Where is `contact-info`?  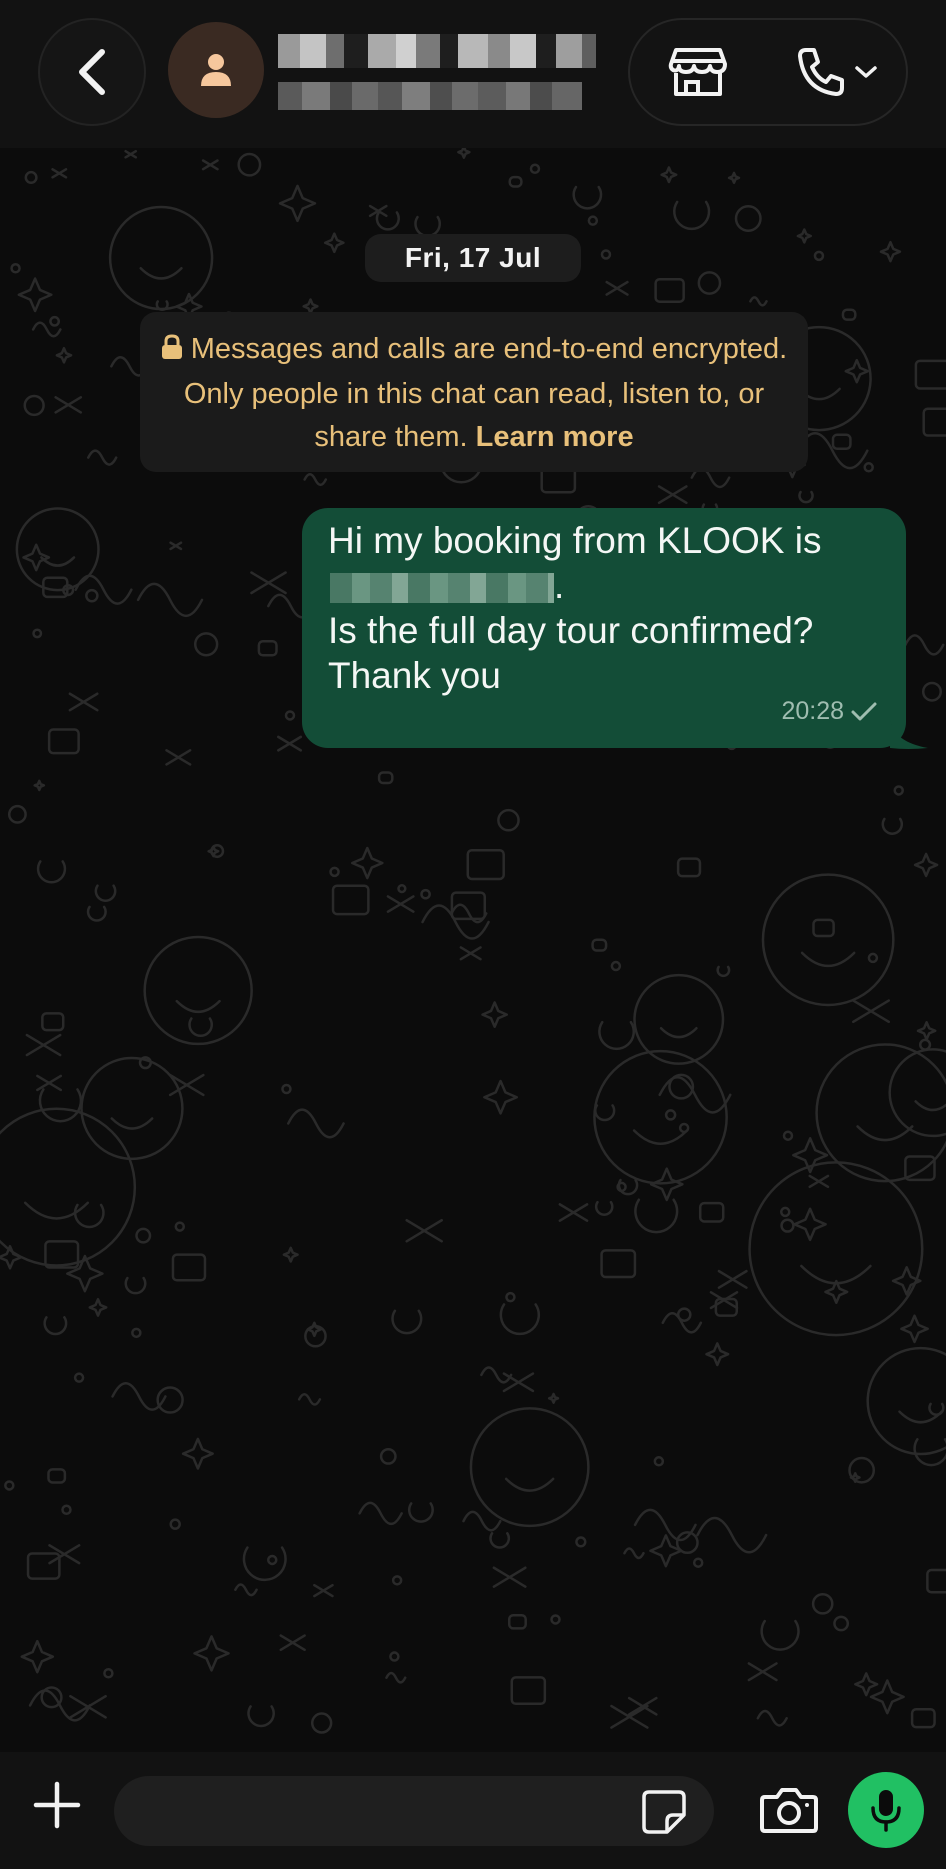 contact-info is located at coordinates (443, 74).